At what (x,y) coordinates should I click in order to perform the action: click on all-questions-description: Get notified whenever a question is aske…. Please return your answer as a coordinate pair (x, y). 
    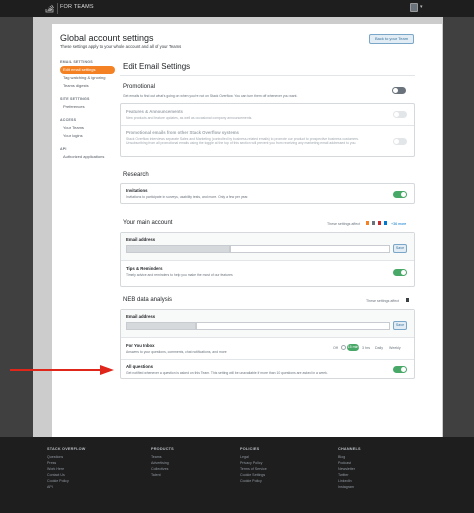
    Looking at the image, I should click on (227, 373).